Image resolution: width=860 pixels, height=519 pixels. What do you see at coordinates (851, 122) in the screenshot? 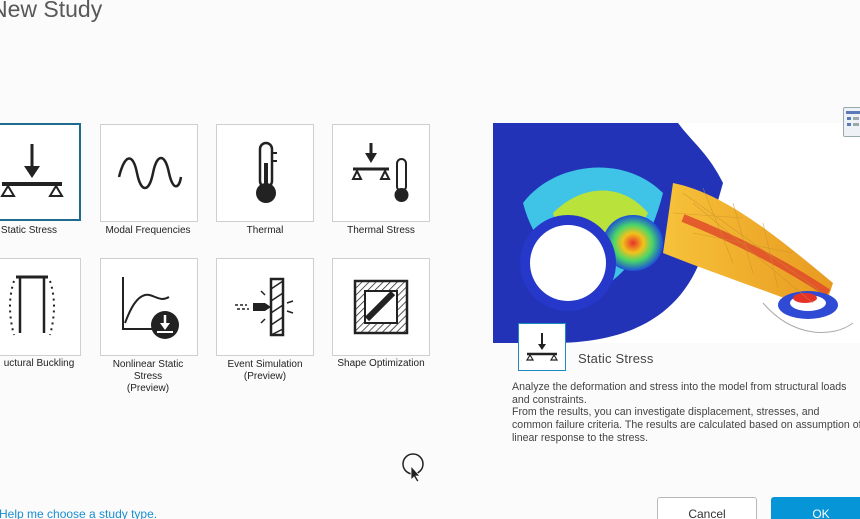
I see `panel-toggle-icon` at bounding box center [851, 122].